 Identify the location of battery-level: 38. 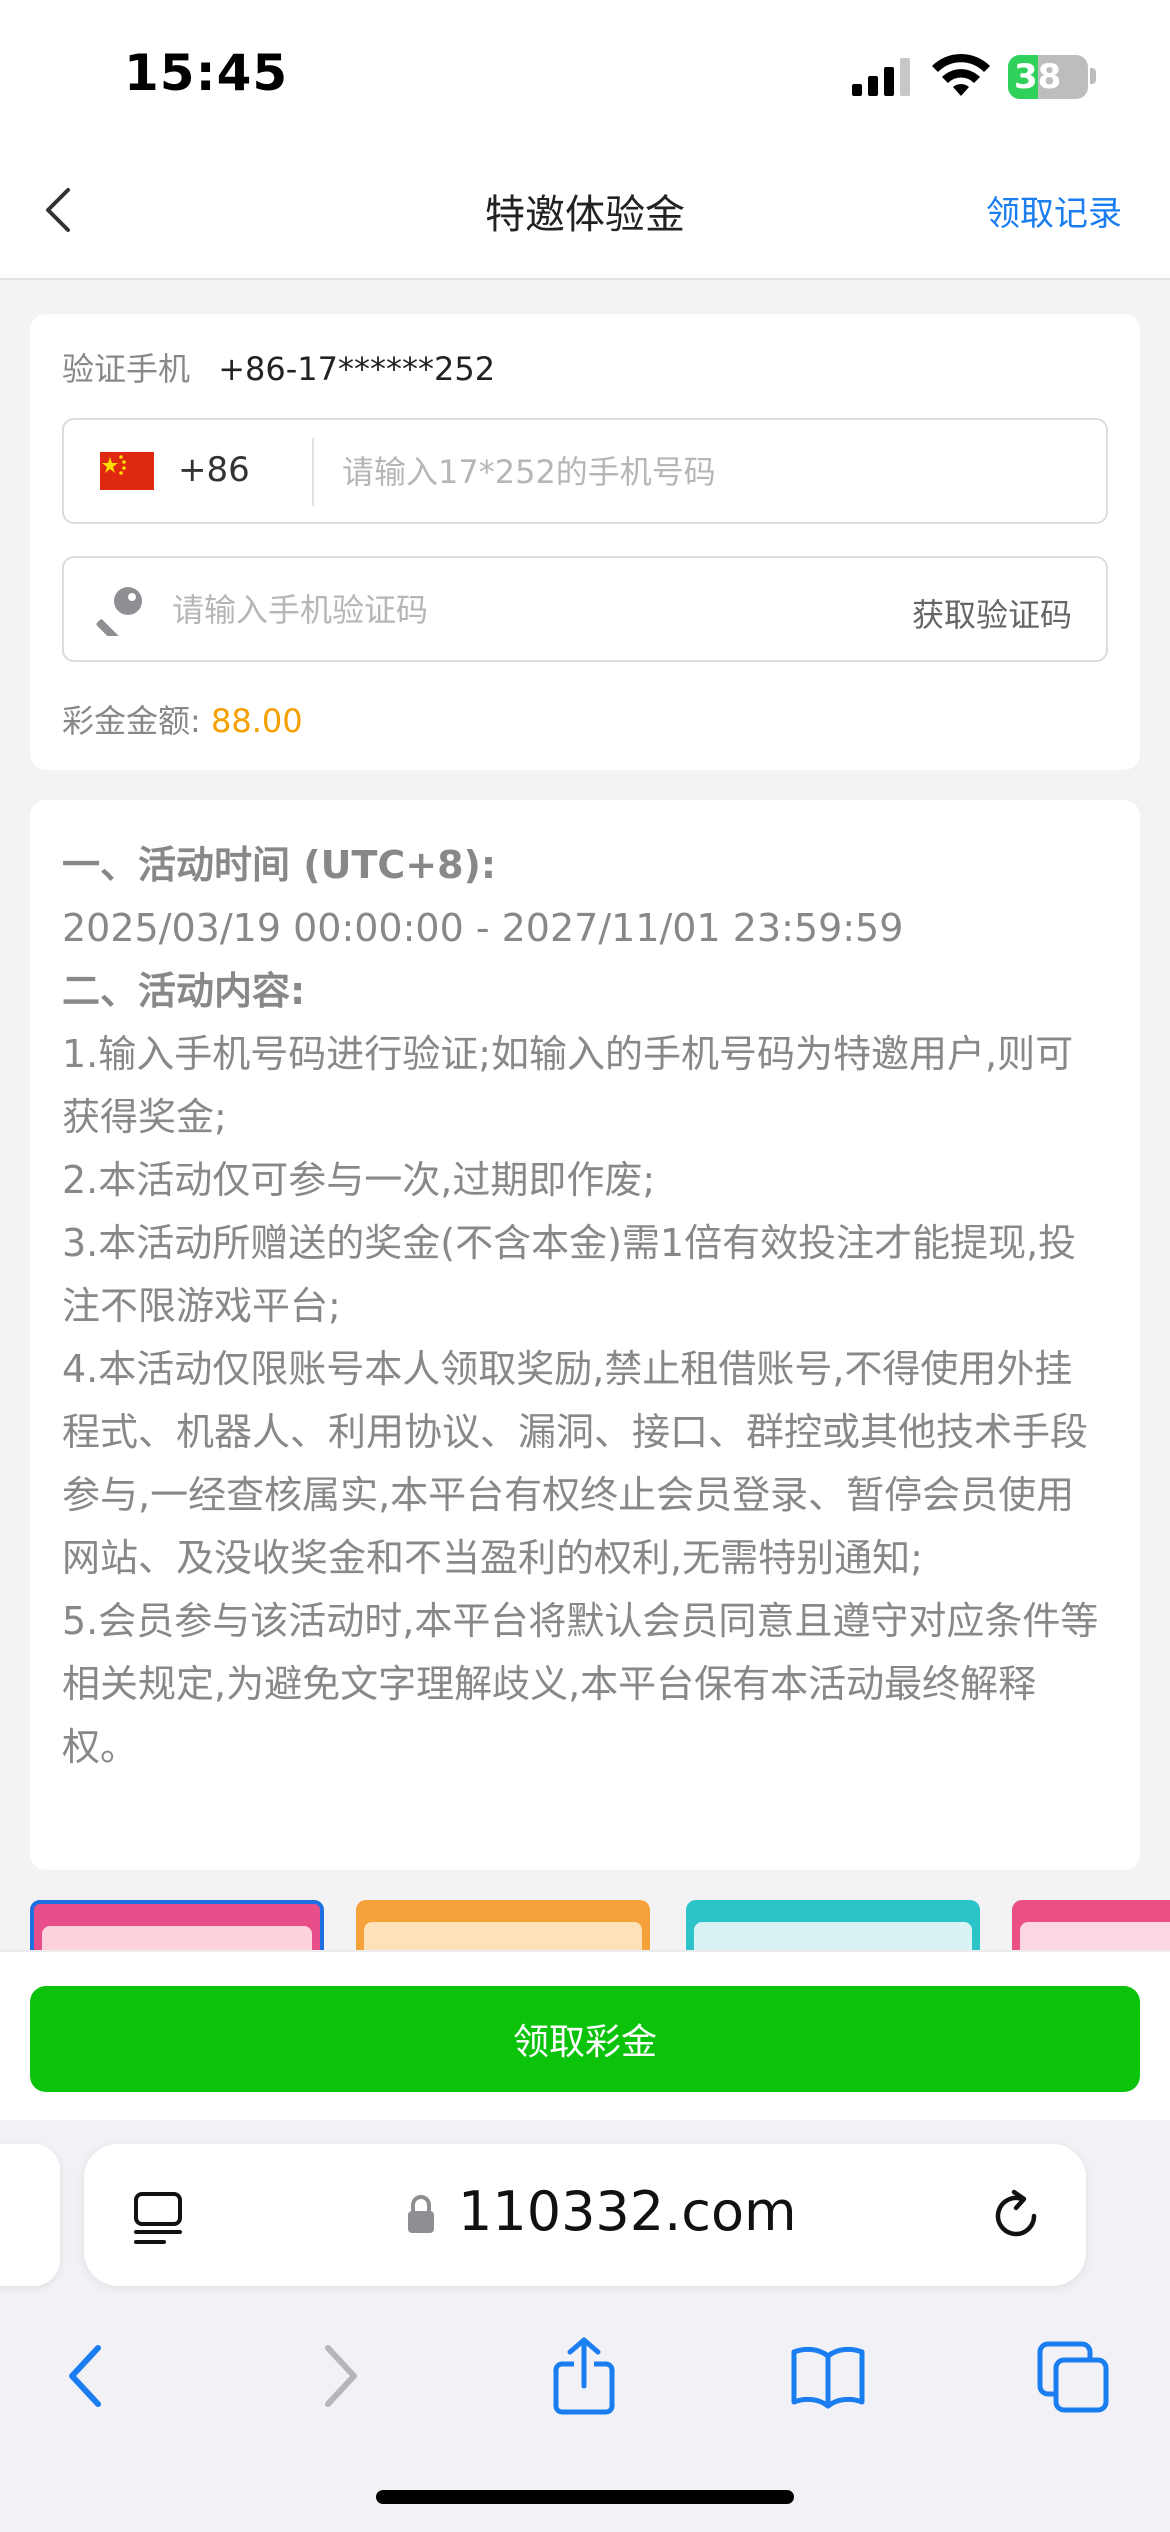
(1038, 77).